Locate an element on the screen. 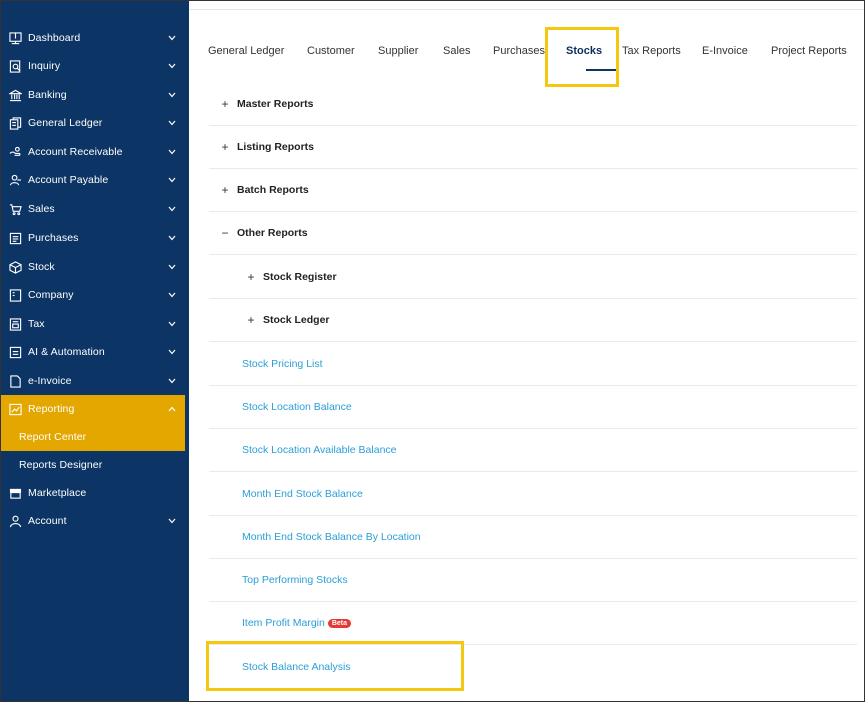  sidebar-item-label: Purchases is located at coordinates (53, 238).